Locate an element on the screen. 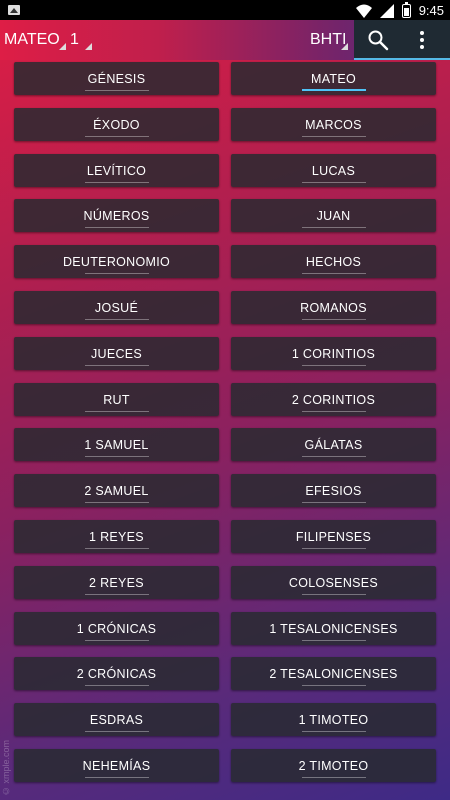  book-button: ÉXODO is located at coordinates (116, 124).